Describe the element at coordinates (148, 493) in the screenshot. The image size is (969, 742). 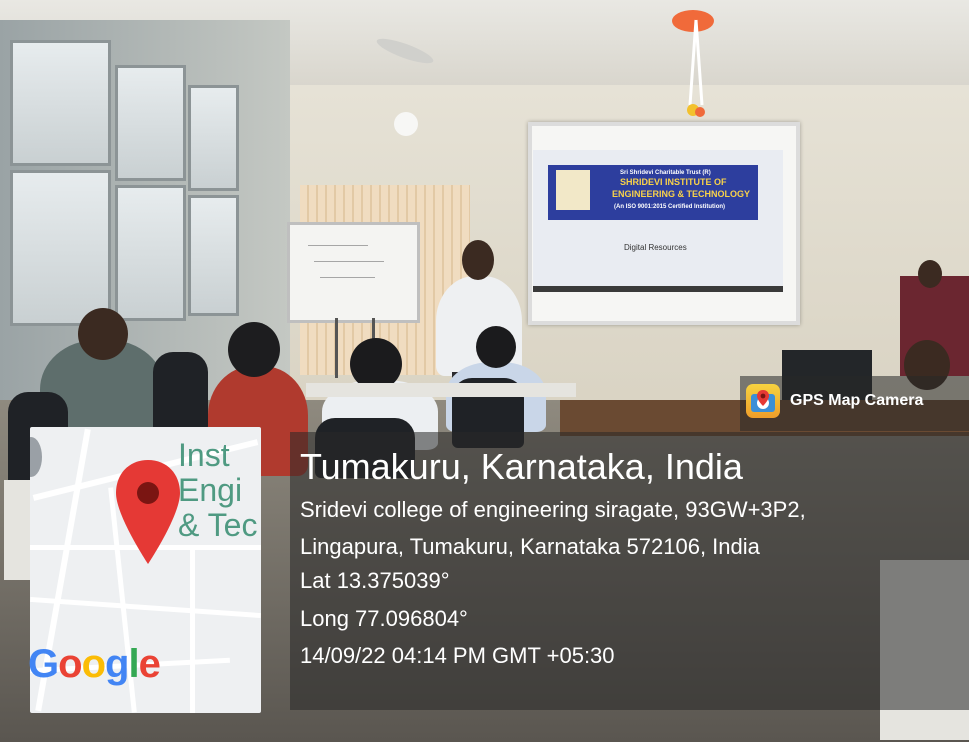
I see `pin-dot` at that location.